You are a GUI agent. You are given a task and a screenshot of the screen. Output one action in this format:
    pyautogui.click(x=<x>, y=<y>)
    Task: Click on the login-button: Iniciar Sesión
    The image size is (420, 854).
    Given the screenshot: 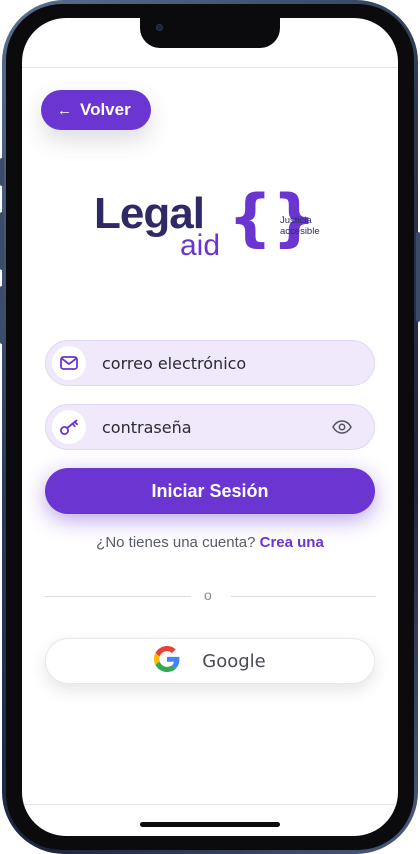 What is the action you would take?
    pyautogui.click(x=210, y=491)
    